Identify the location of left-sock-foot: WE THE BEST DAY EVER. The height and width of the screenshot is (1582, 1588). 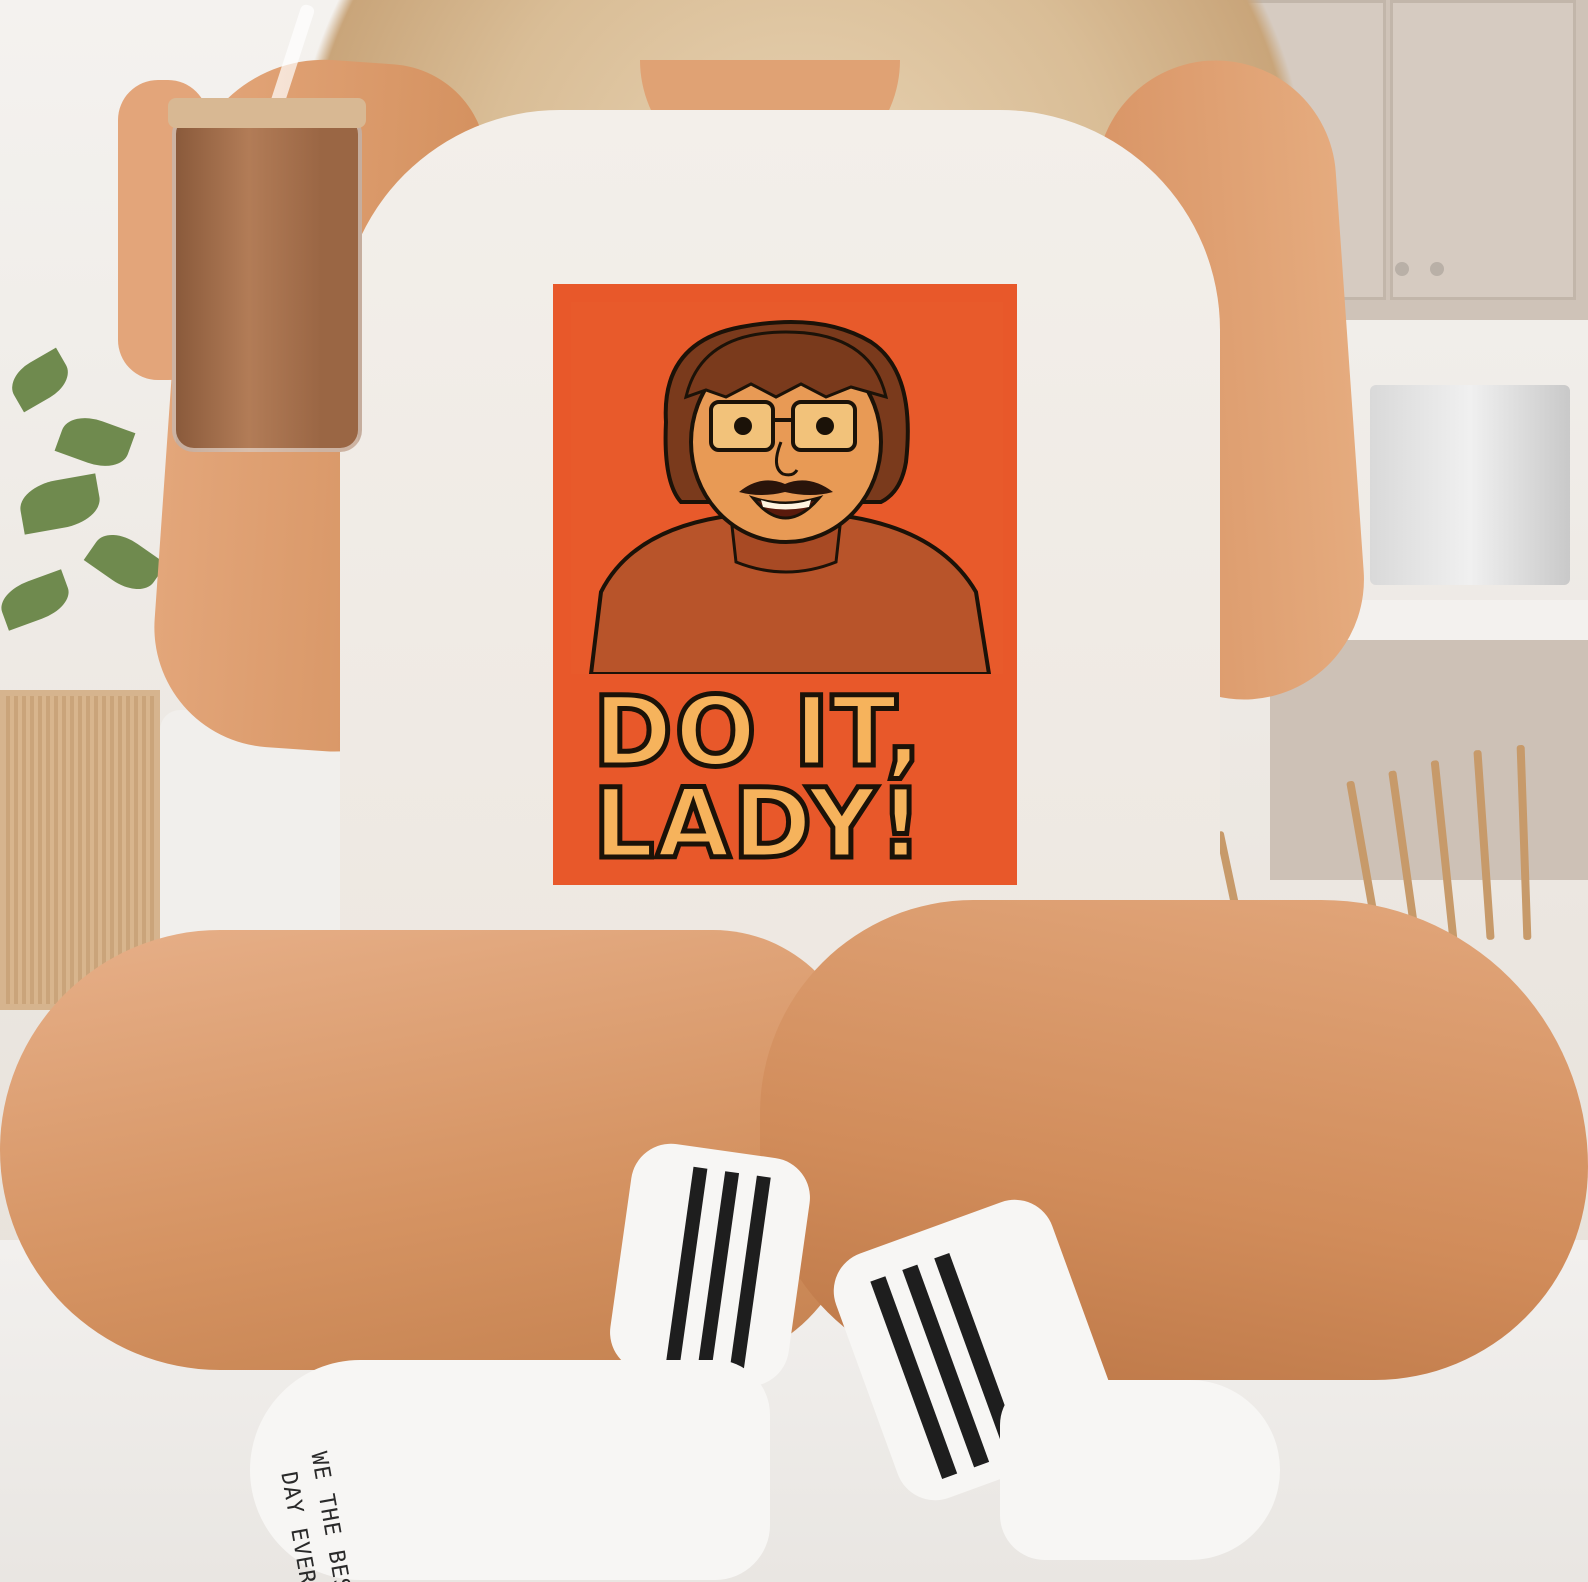
(510, 1471).